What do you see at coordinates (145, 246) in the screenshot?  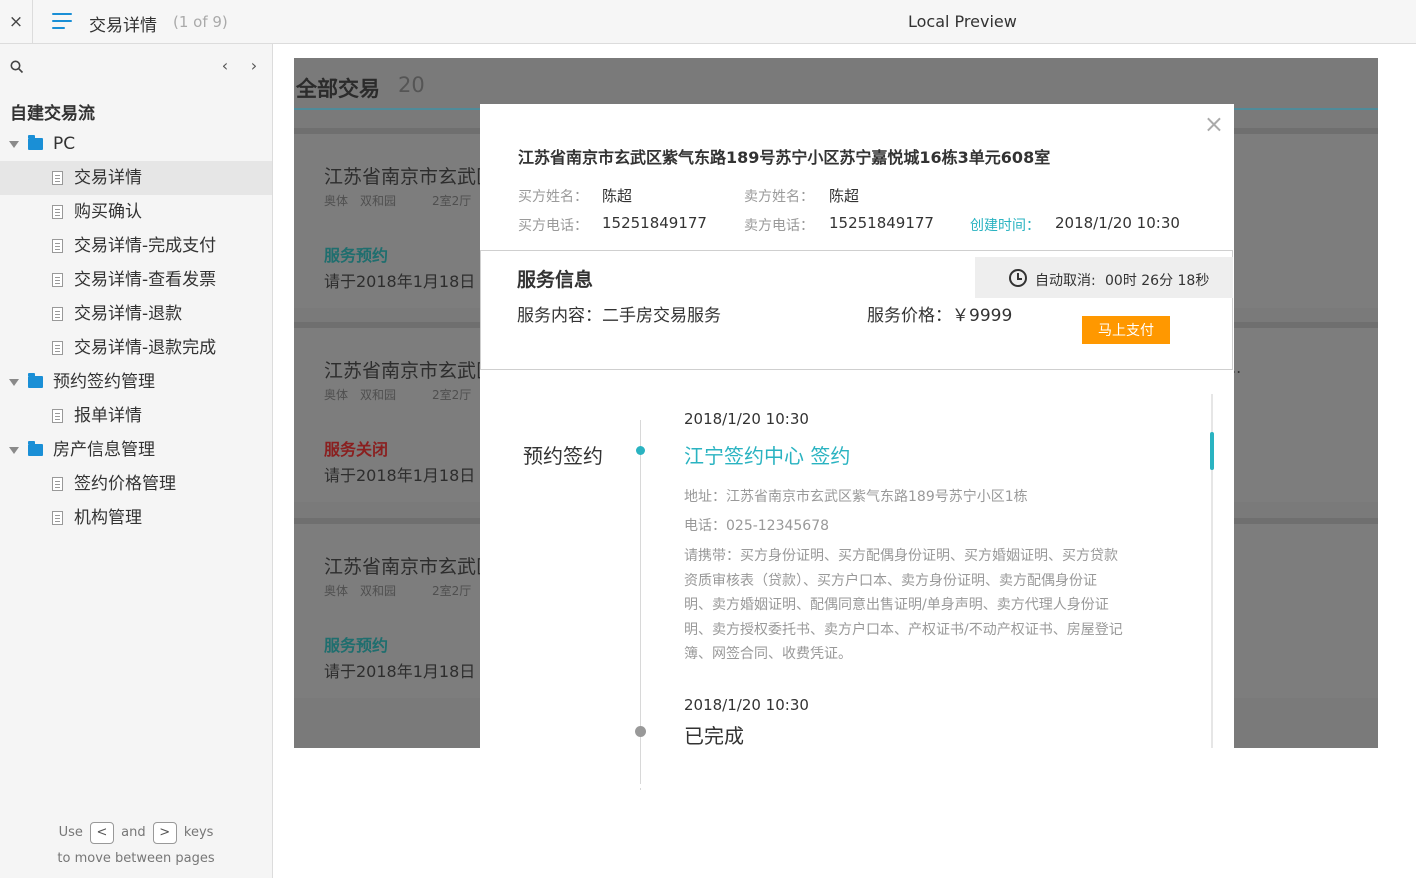 I see `page-label: 交易详情-完成支付` at bounding box center [145, 246].